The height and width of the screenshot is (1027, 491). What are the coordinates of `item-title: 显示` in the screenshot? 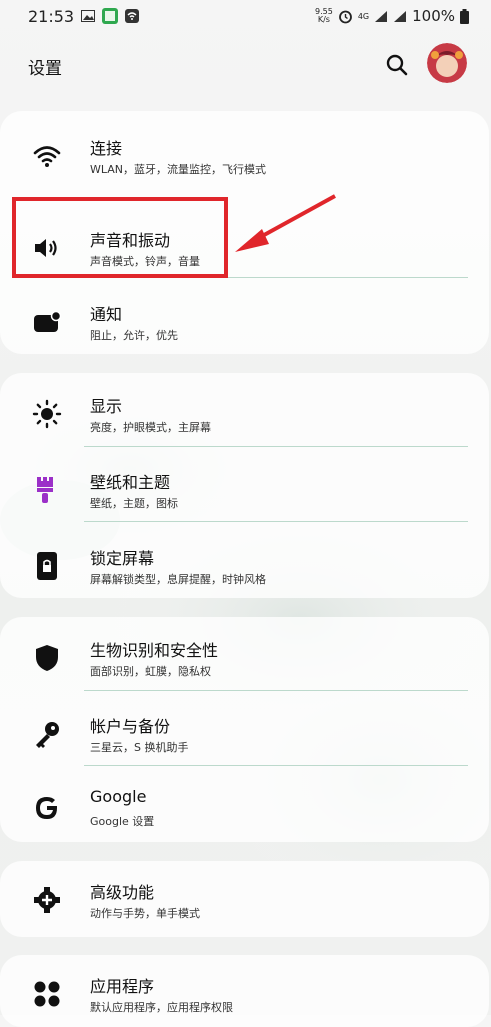 It's located at (106, 406).